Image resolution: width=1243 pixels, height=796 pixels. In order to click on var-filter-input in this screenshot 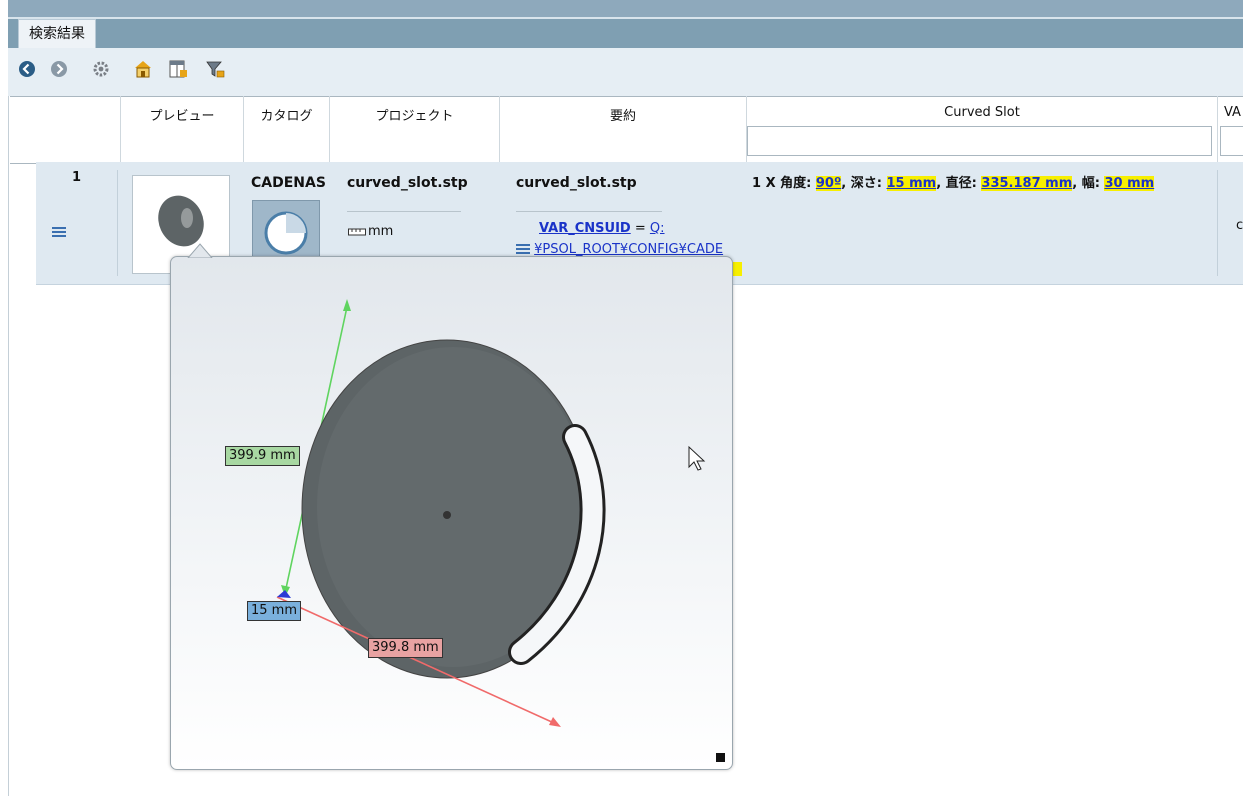, I will do `click(1231, 141)`.